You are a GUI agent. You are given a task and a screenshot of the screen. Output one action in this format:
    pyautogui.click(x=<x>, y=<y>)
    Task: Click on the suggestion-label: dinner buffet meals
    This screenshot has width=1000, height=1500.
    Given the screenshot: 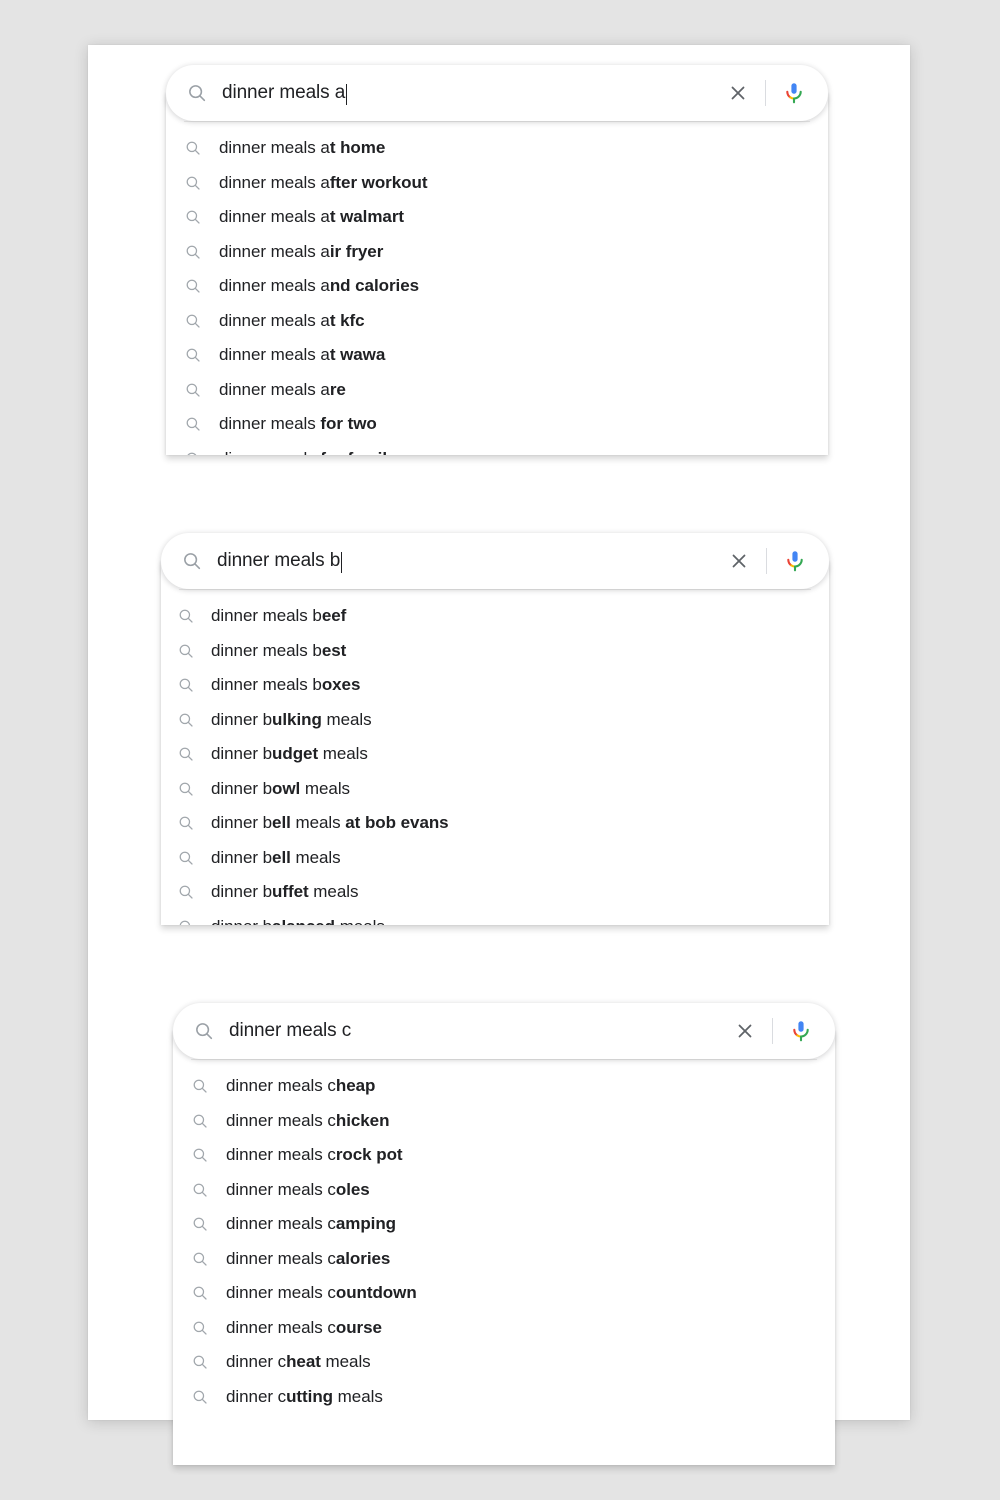 What is the action you would take?
    pyautogui.click(x=285, y=892)
    